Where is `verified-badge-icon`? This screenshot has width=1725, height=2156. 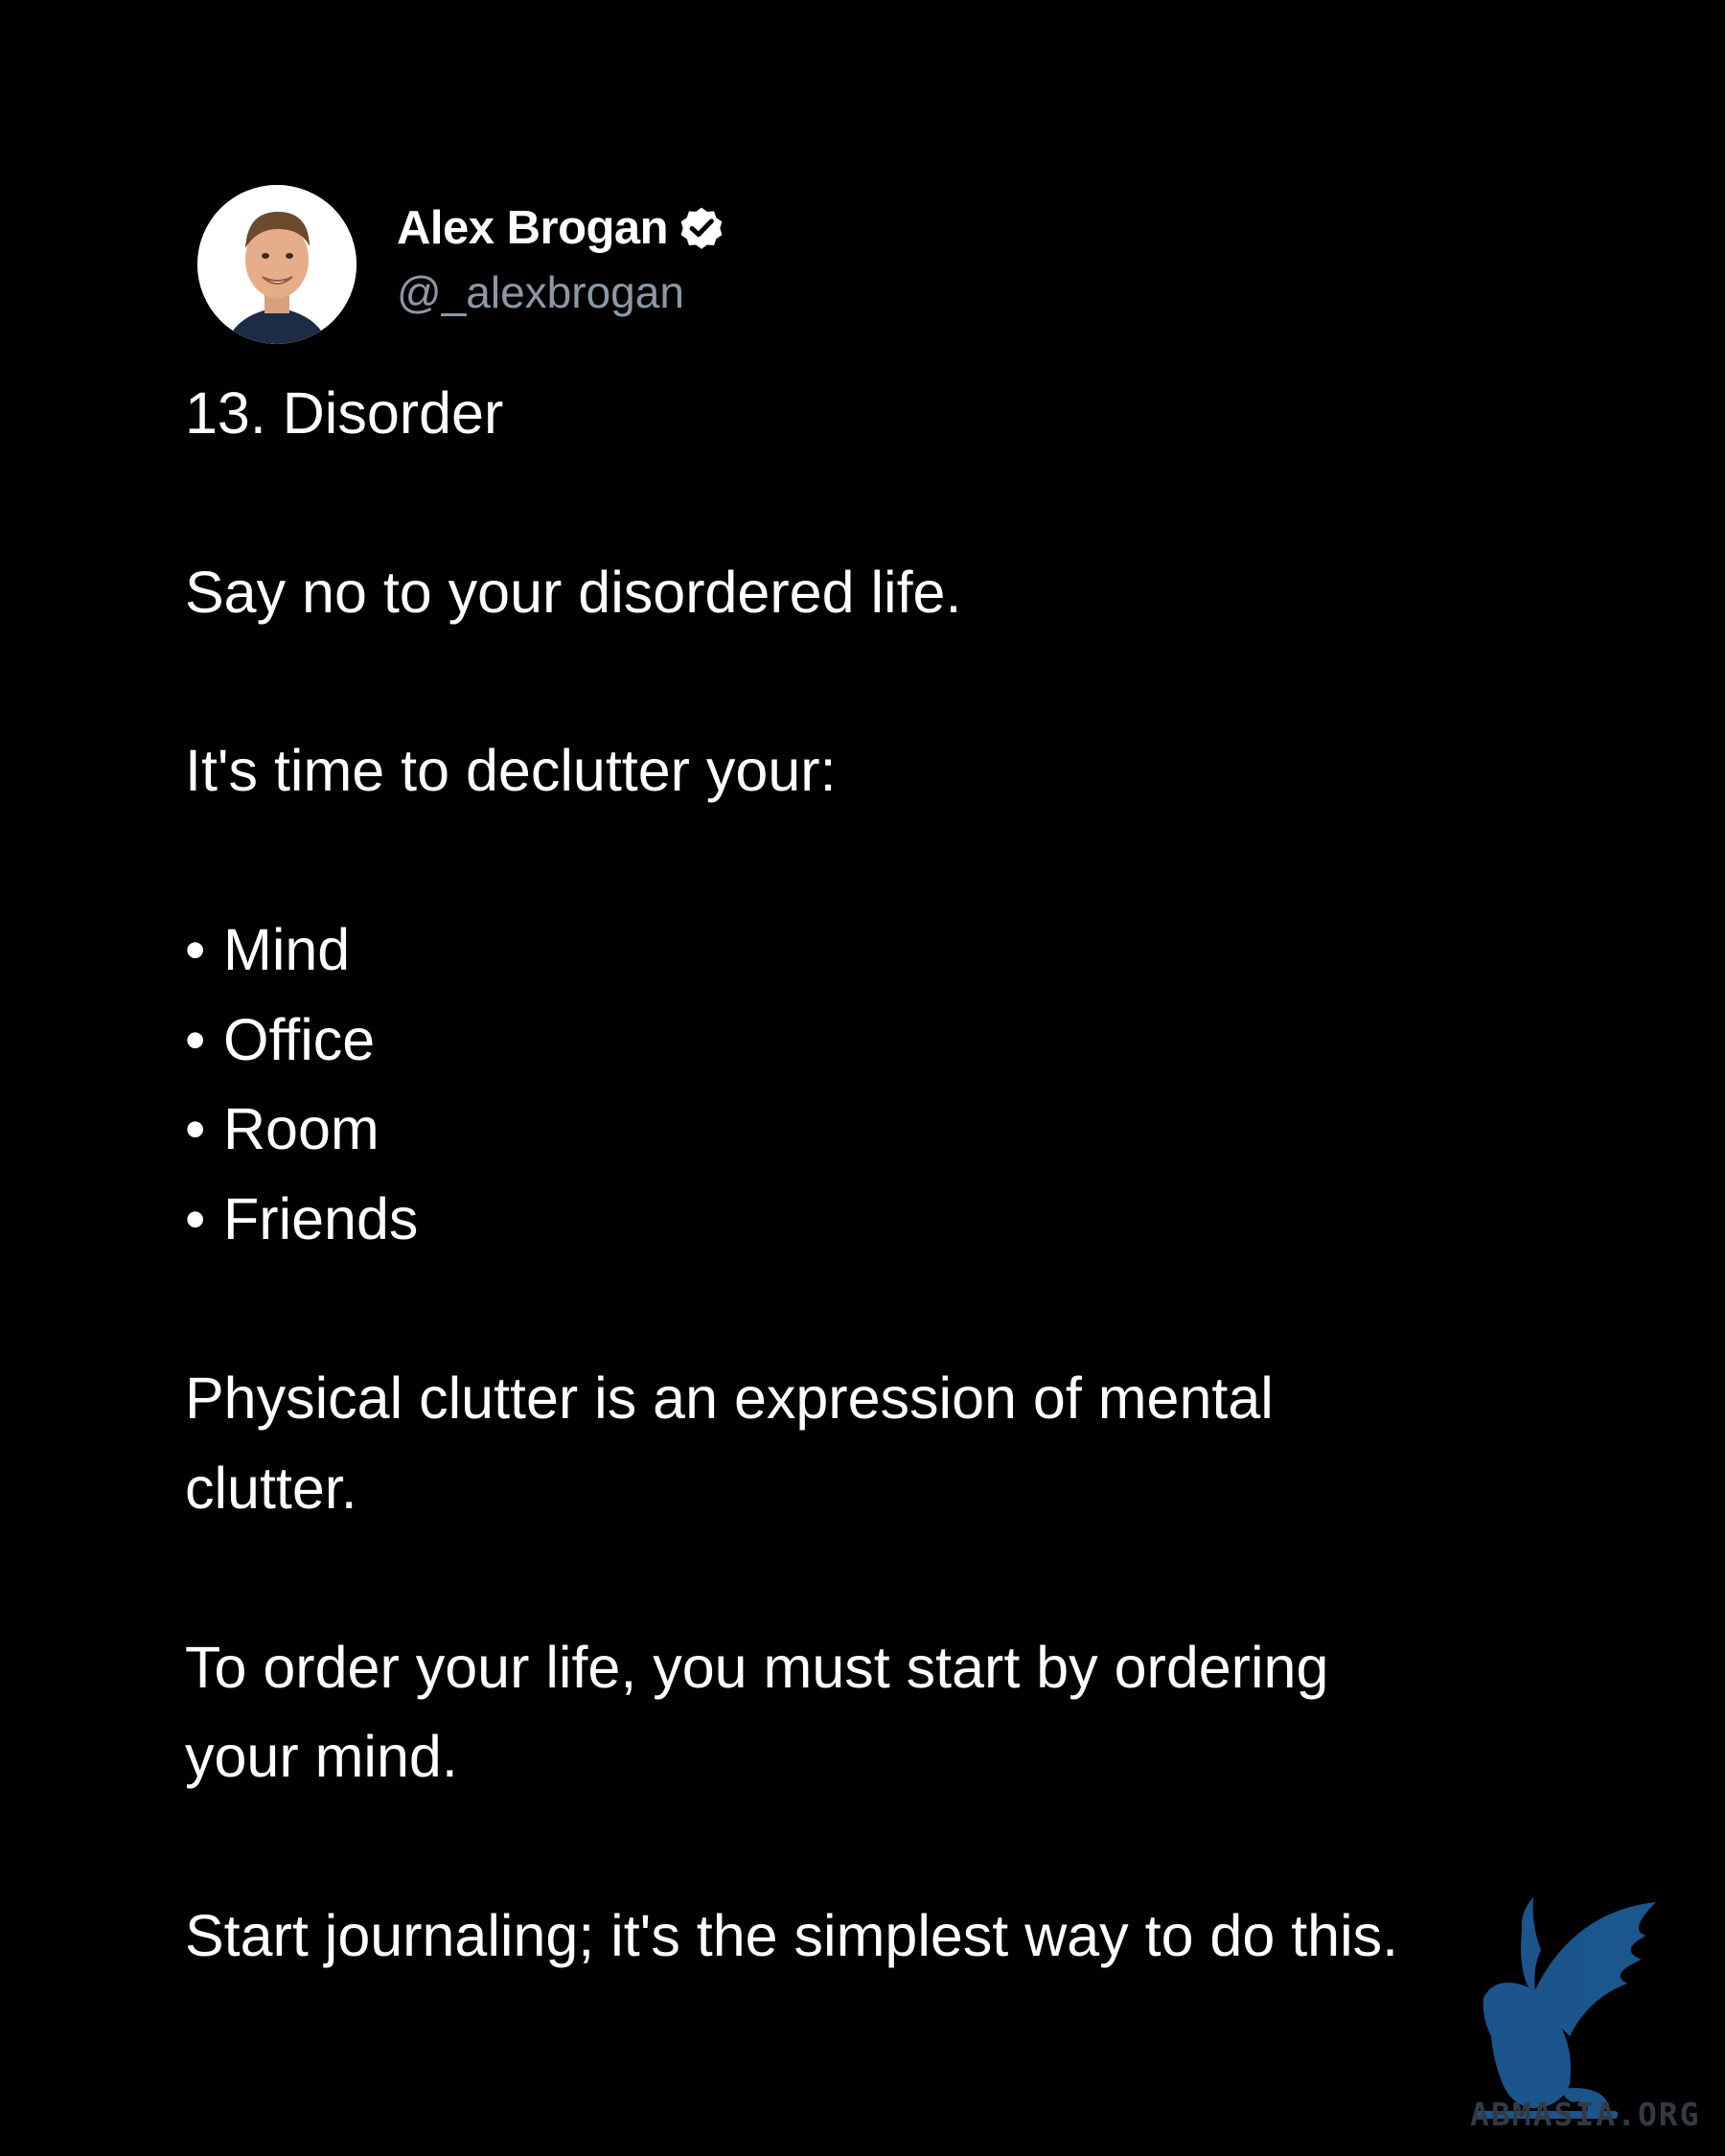 verified-badge-icon is located at coordinates (701, 228).